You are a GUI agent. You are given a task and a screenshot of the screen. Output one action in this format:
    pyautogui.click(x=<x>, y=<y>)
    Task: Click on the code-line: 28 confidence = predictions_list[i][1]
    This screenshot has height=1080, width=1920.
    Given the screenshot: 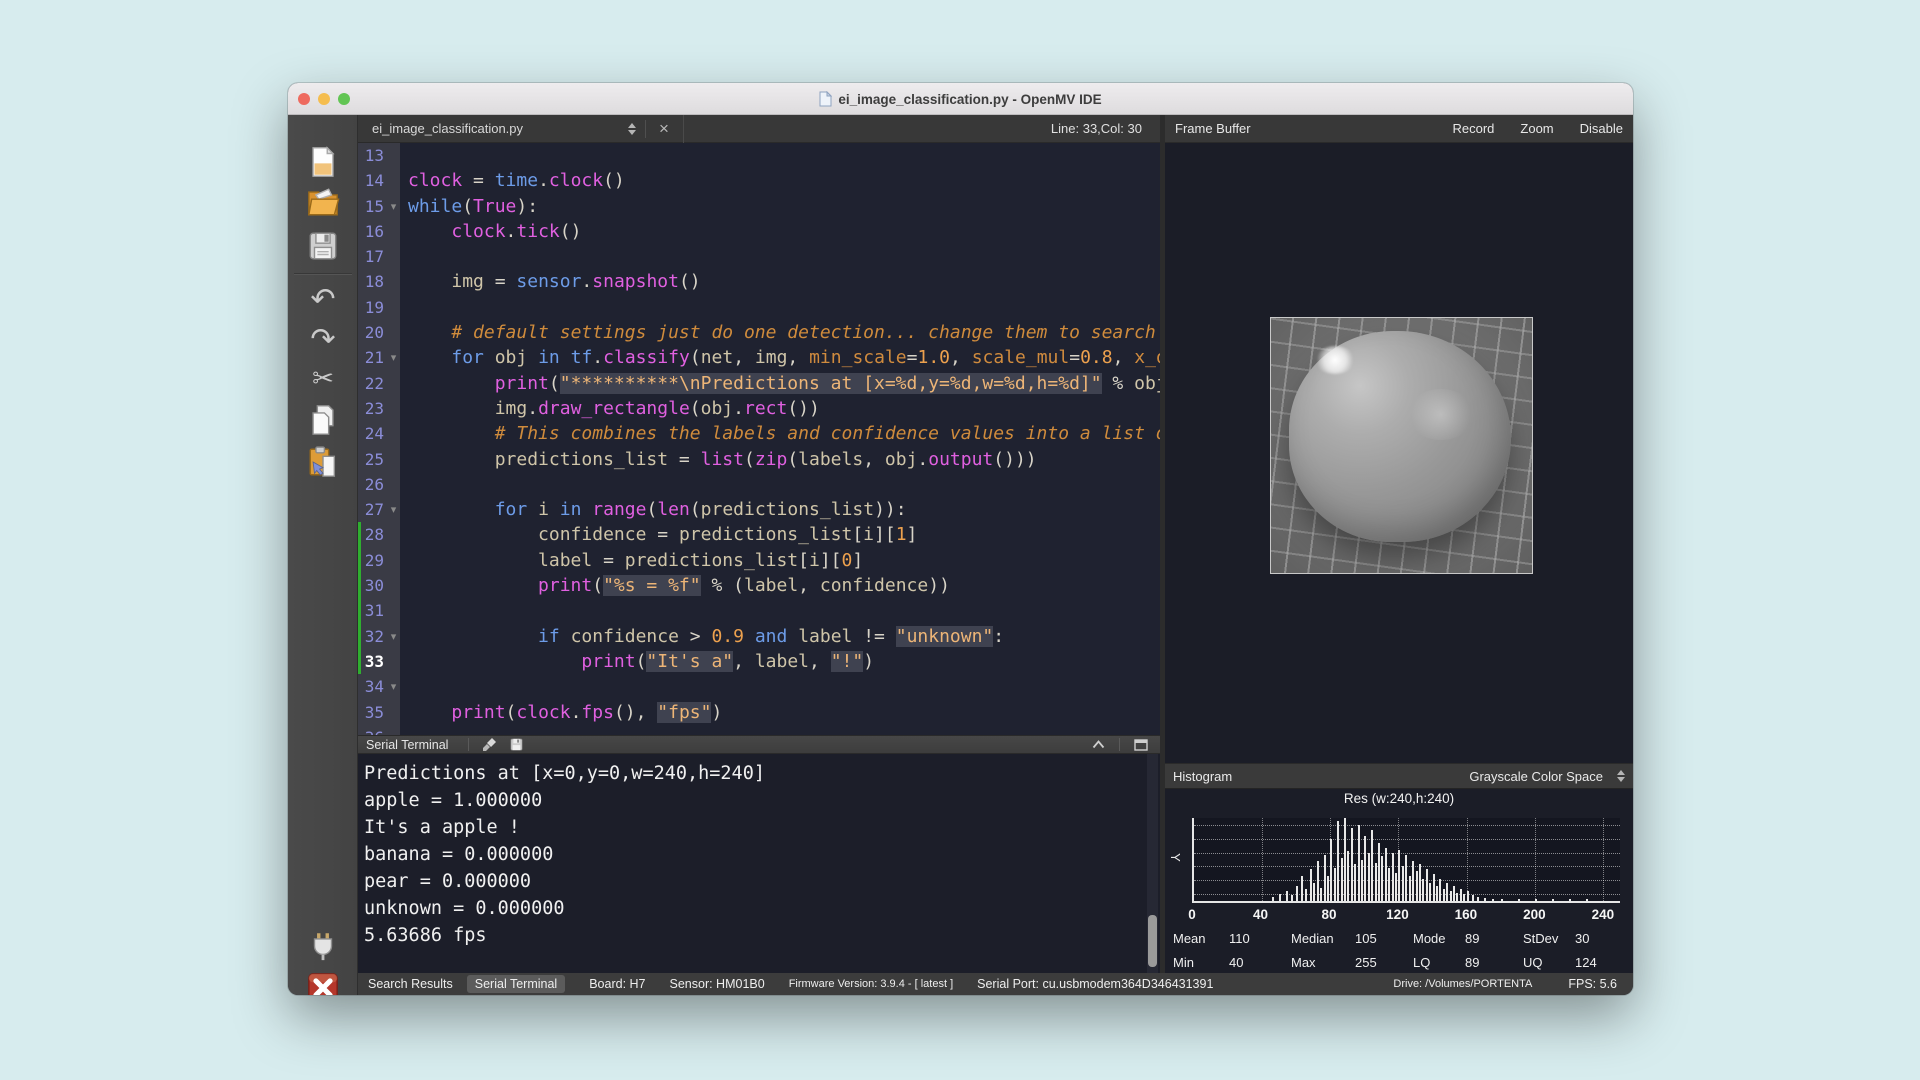 What is the action you would take?
    pyautogui.click(x=759, y=535)
    